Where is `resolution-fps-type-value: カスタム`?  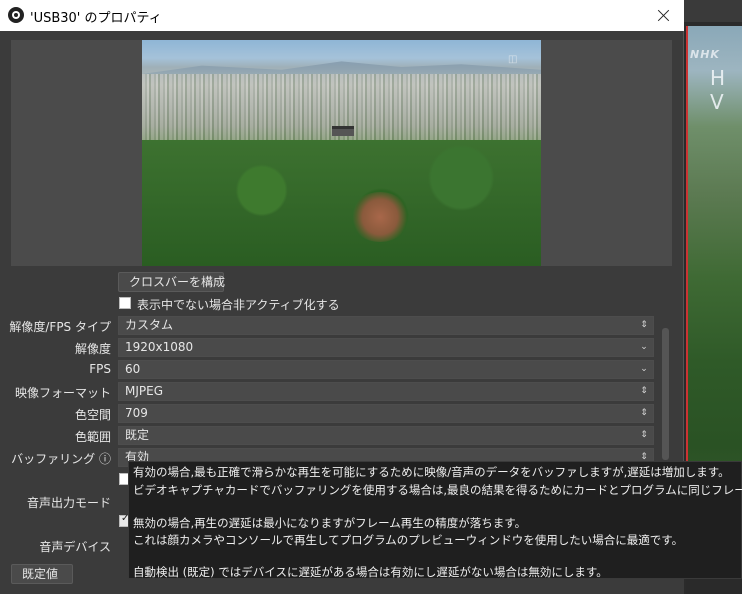
resolution-fps-type-value: カスタム is located at coordinates (149, 325).